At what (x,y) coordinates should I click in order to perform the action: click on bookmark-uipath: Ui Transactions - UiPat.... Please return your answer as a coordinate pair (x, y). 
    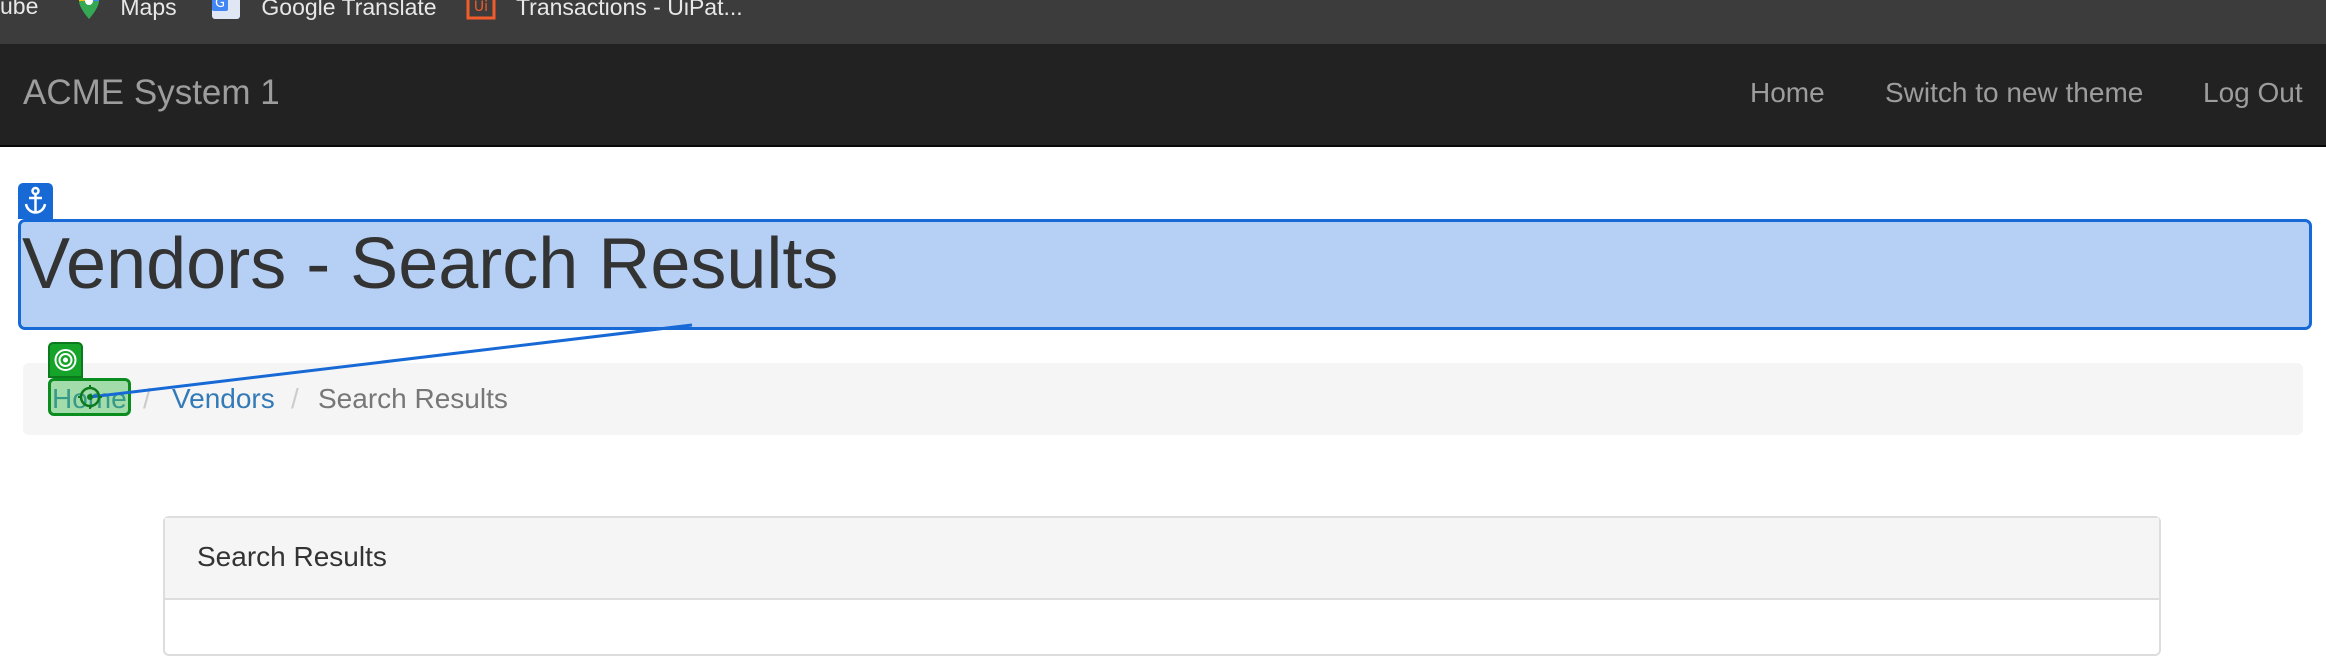
    Looking at the image, I should click on (604, 11).